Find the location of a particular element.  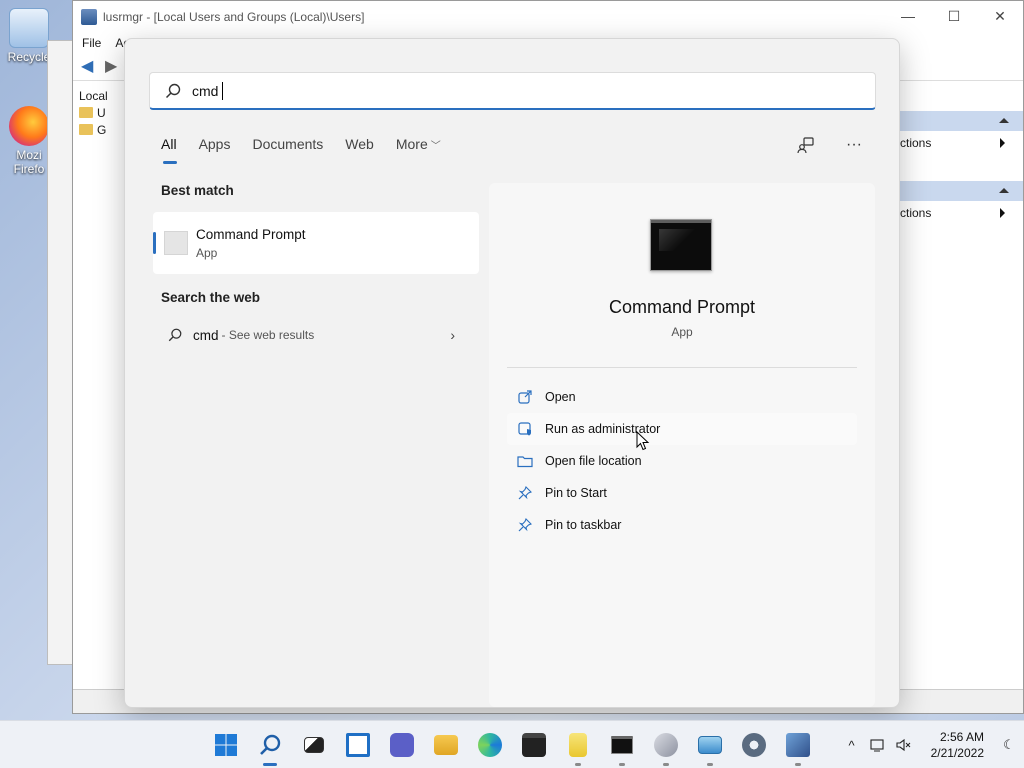

control-panel-icon is located at coordinates (710, 745).